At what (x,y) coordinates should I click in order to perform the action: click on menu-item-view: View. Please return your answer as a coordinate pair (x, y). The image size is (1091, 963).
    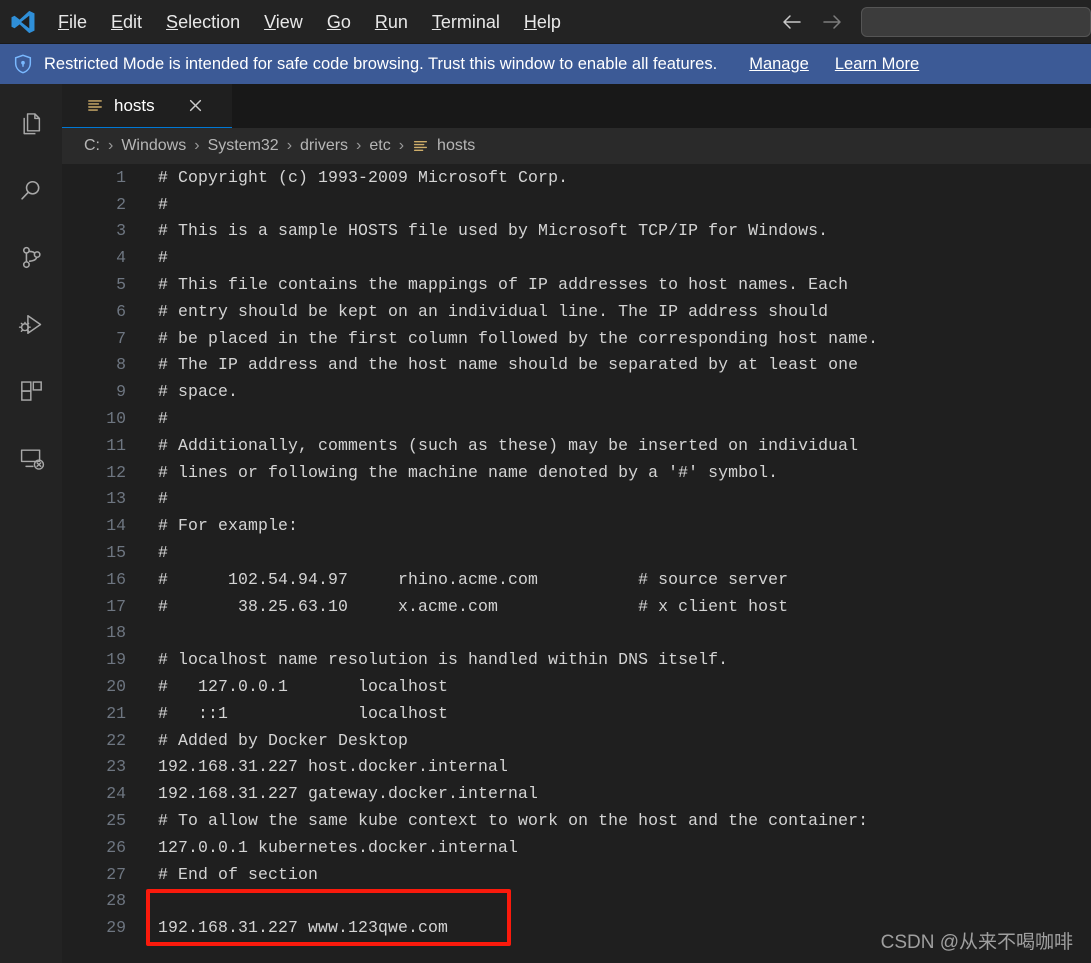
    Looking at the image, I should click on (283, 22).